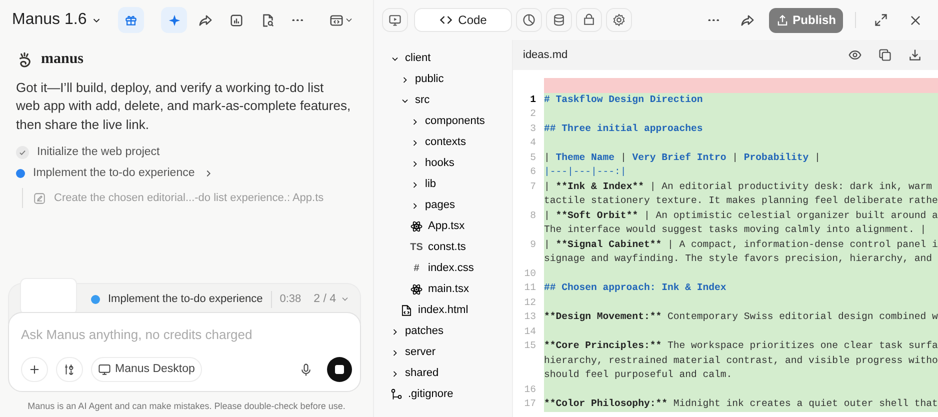  I want to click on upload-icon, so click(782, 20).